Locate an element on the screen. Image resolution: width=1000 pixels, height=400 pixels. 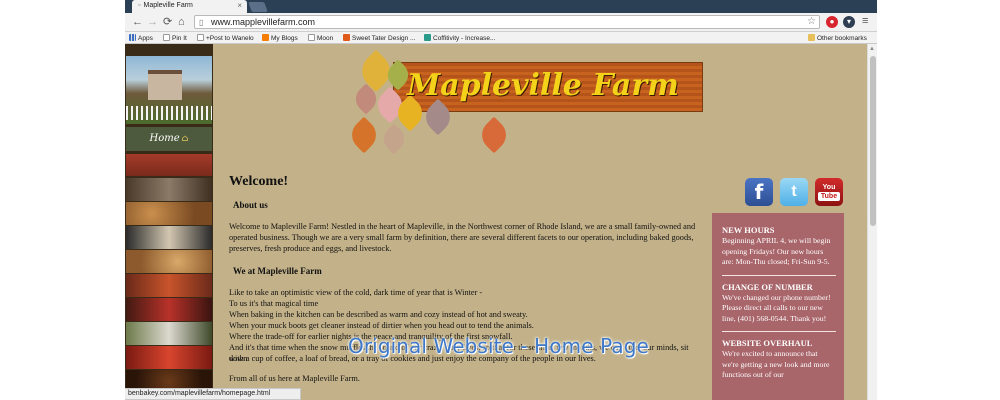
tab-strip: ▫ Mapleville Farm × is located at coordinates (501, 6).